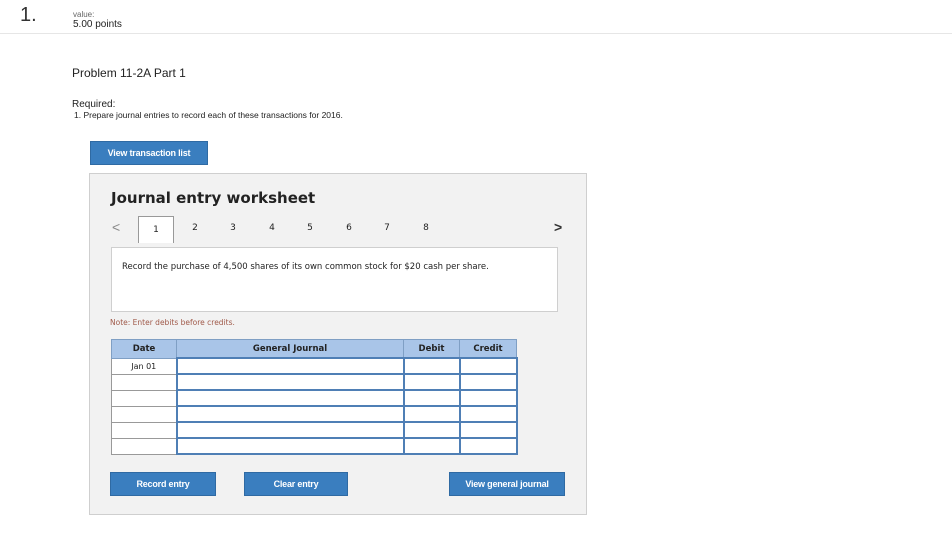  I want to click on prev-arrow-icon: <, so click(116, 227).